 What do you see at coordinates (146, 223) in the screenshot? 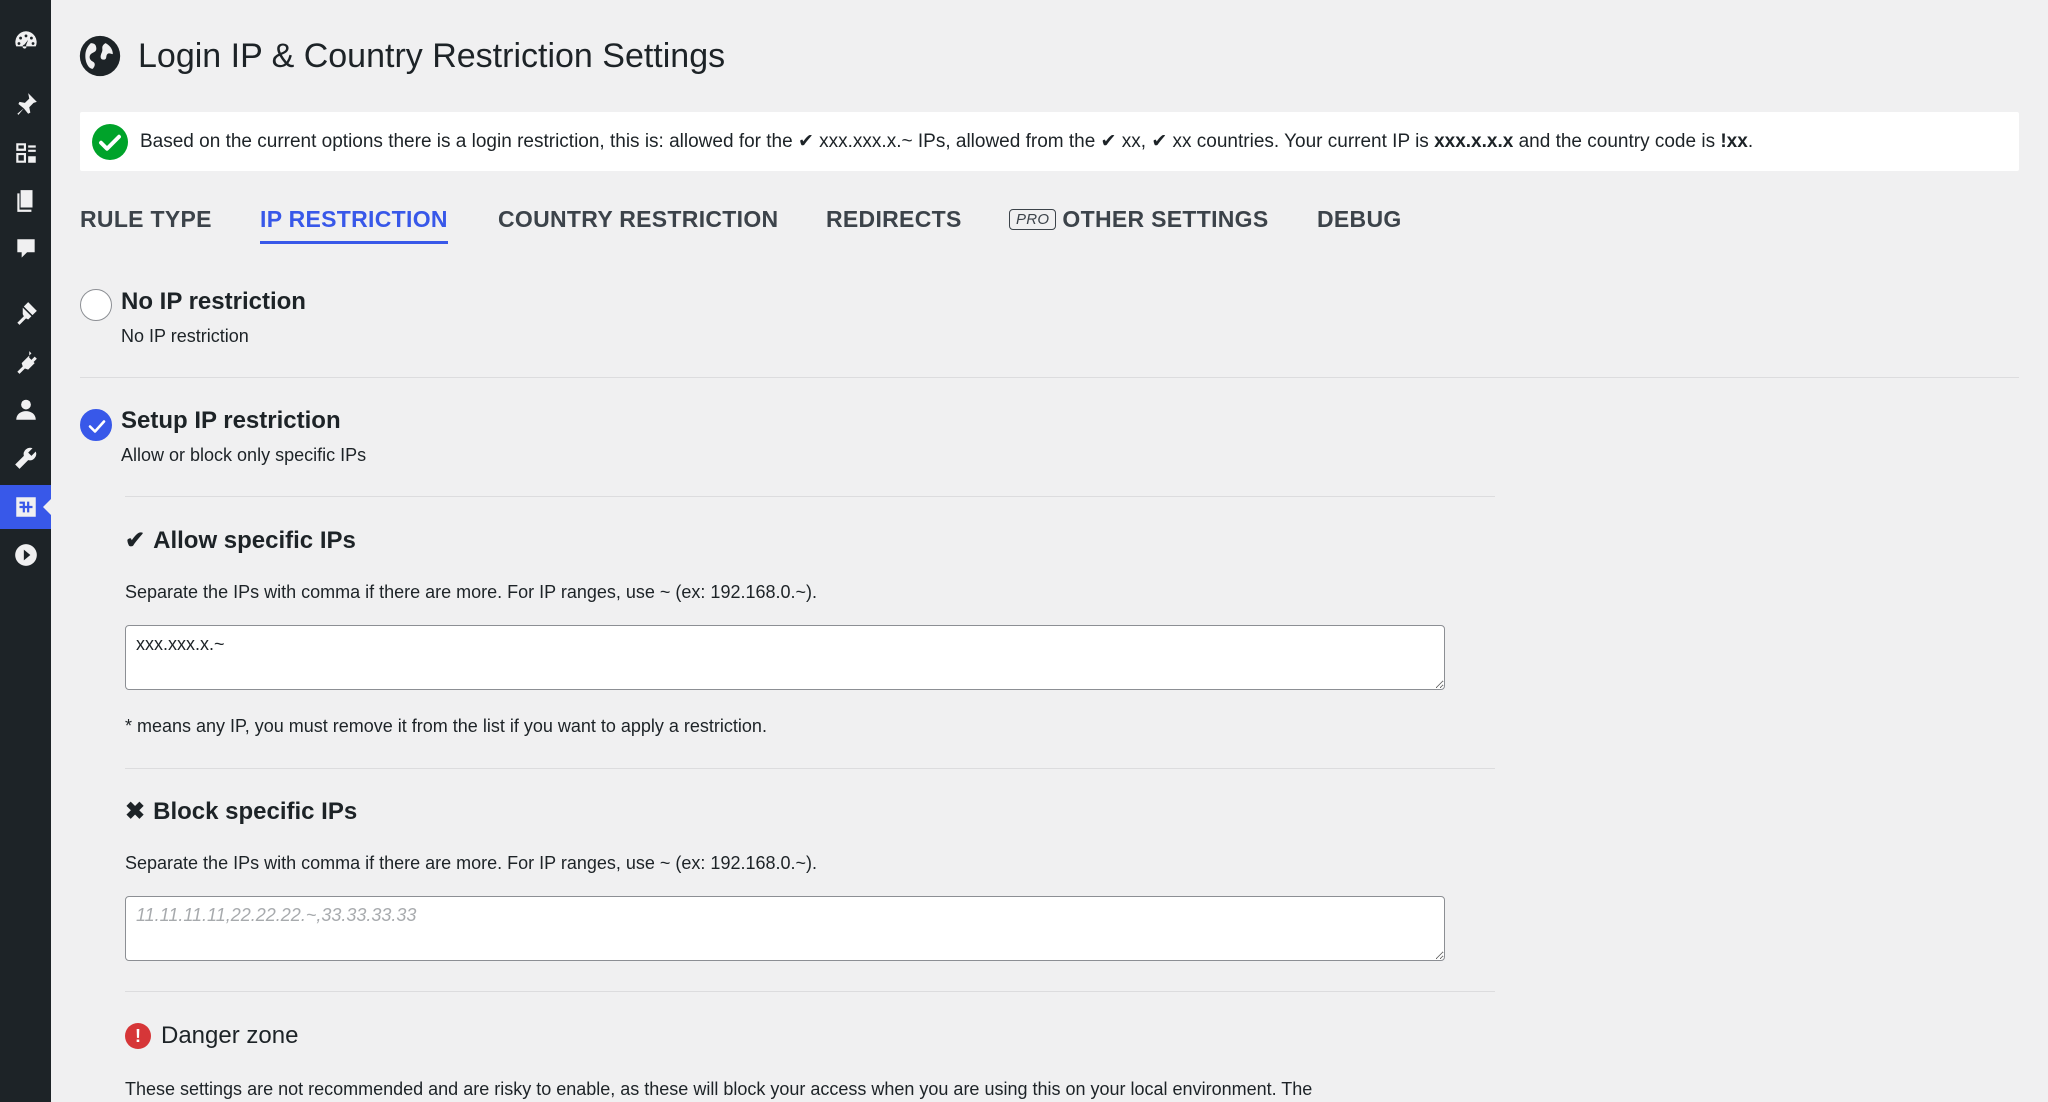
I see `tab-rule-type: RULE TYPE` at bounding box center [146, 223].